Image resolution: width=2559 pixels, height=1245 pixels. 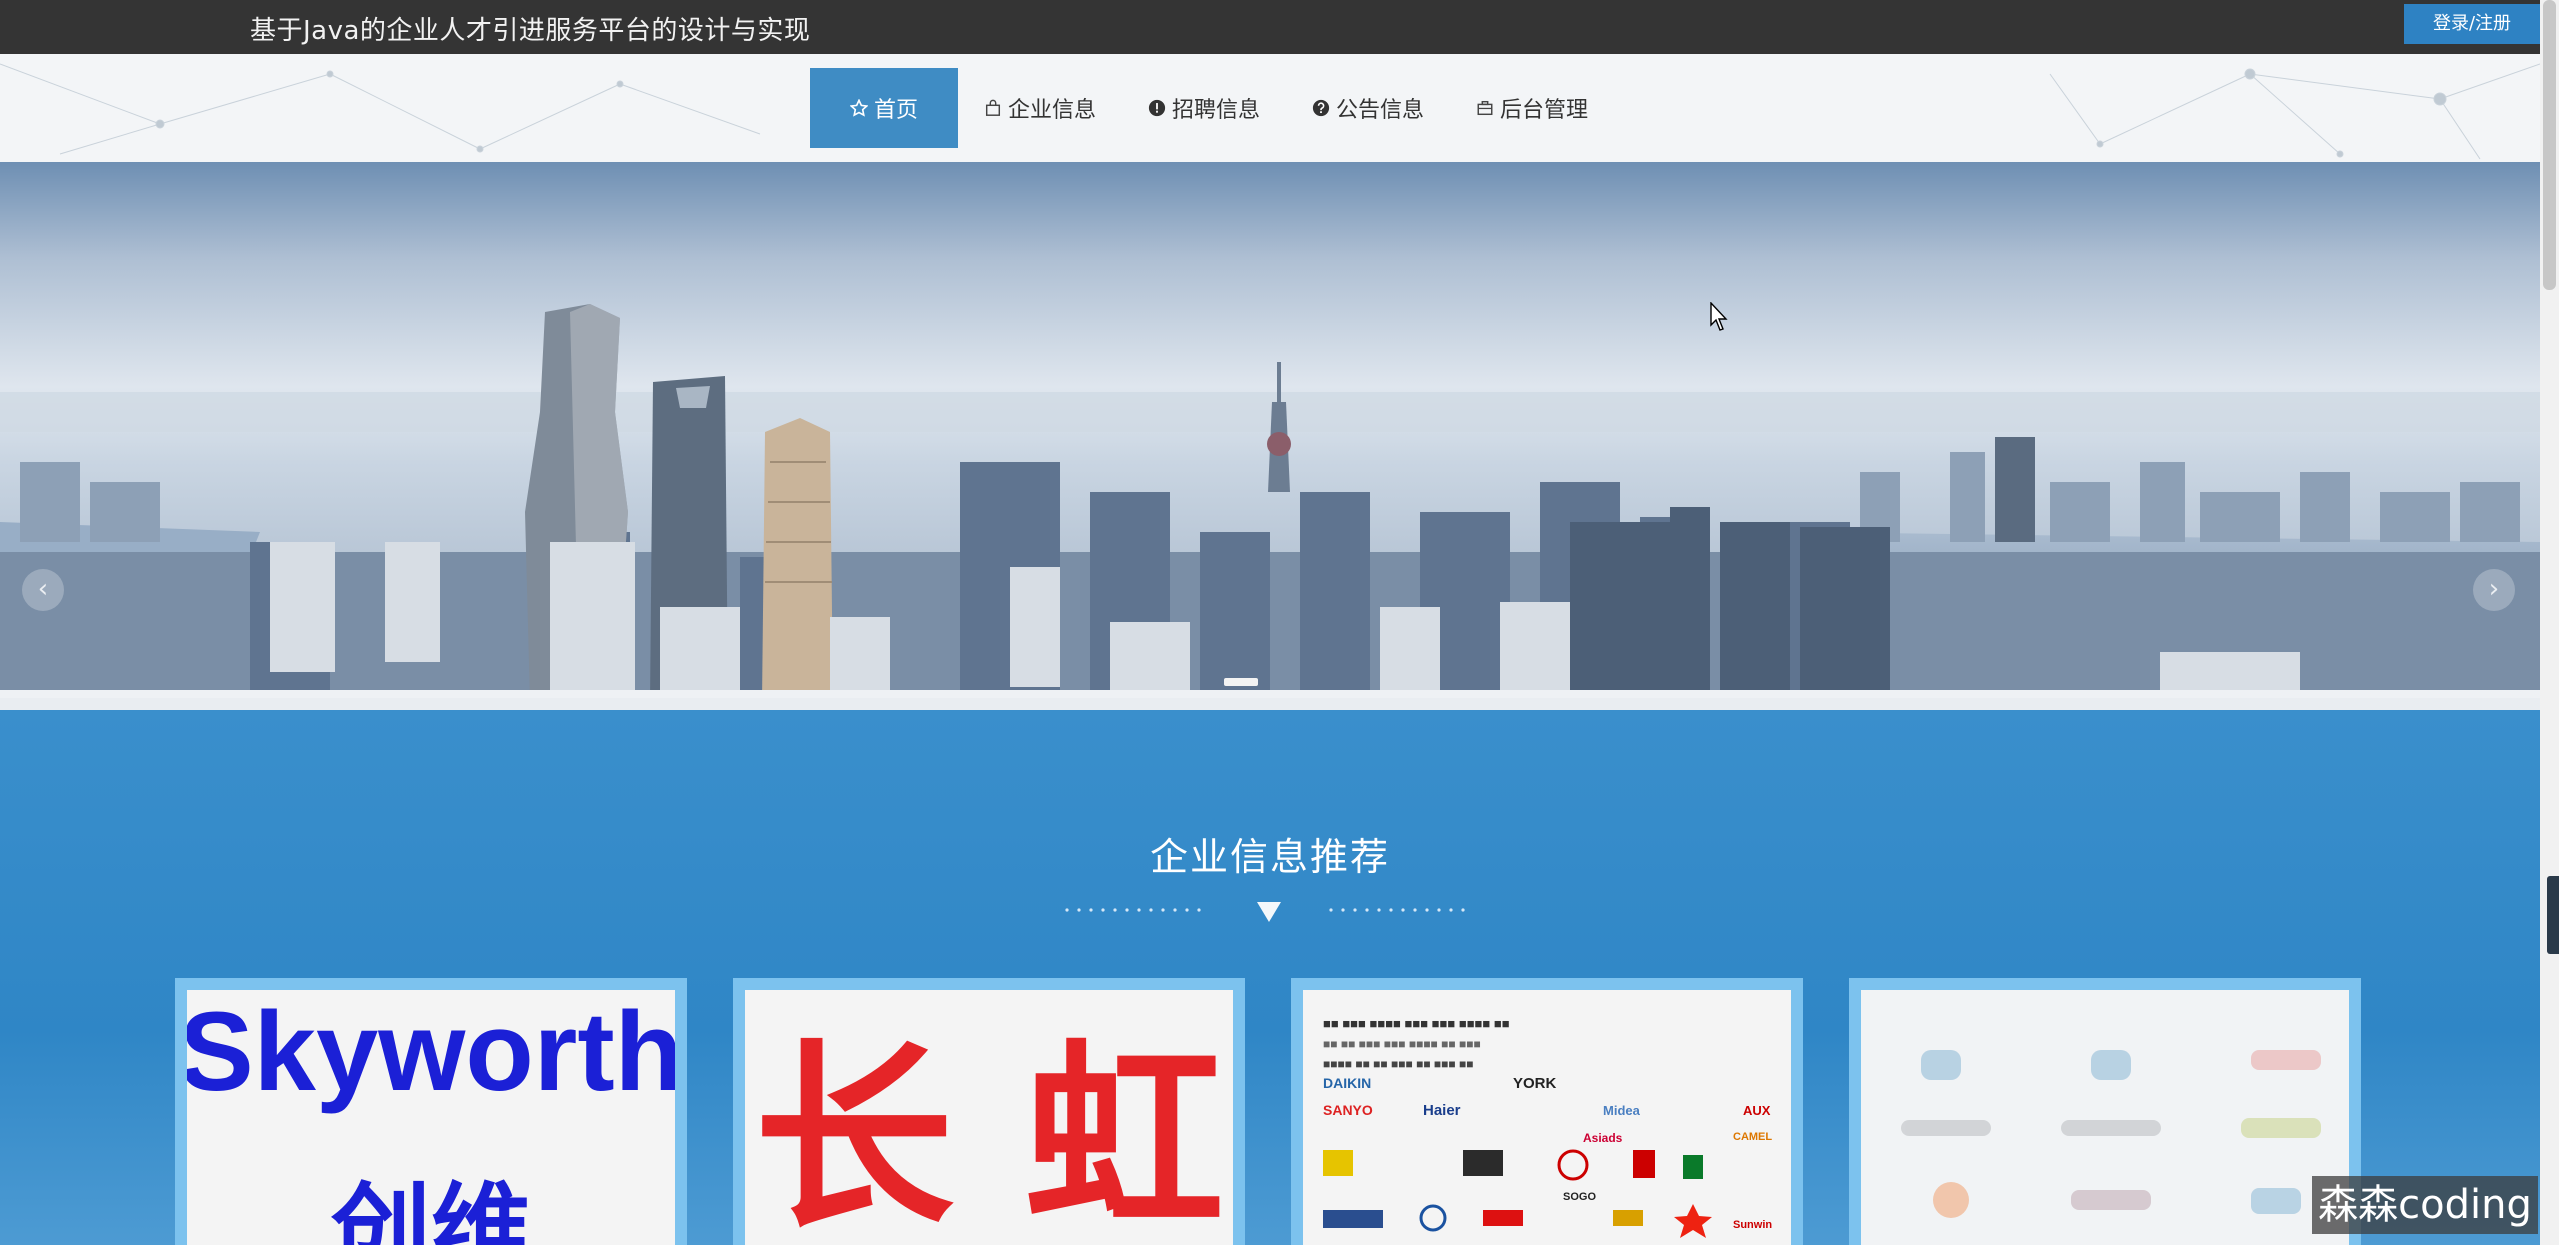 I want to click on company-card-blurred, so click(x=2105, y=1111).